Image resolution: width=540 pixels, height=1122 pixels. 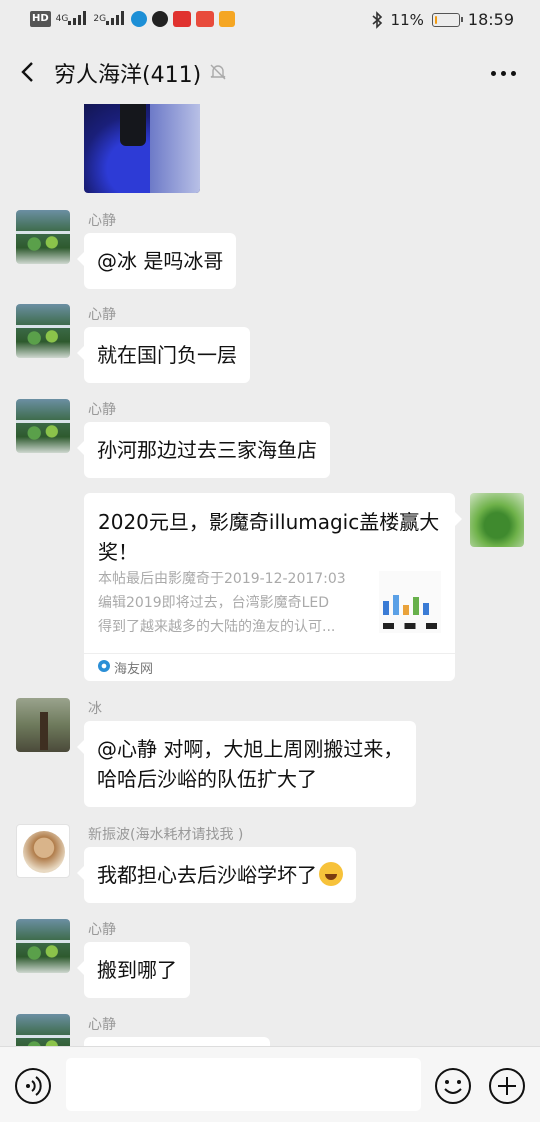 What do you see at coordinates (222, 579) in the screenshot?
I see `link-card-desc-line: 本帖最后由影魔奇于2019-12-2017:03` at bounding box center [222, 579].